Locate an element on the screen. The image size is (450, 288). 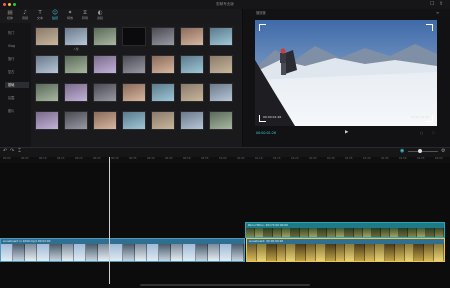
ruler-tick: 00:40 is located at coordinates (151, 158).